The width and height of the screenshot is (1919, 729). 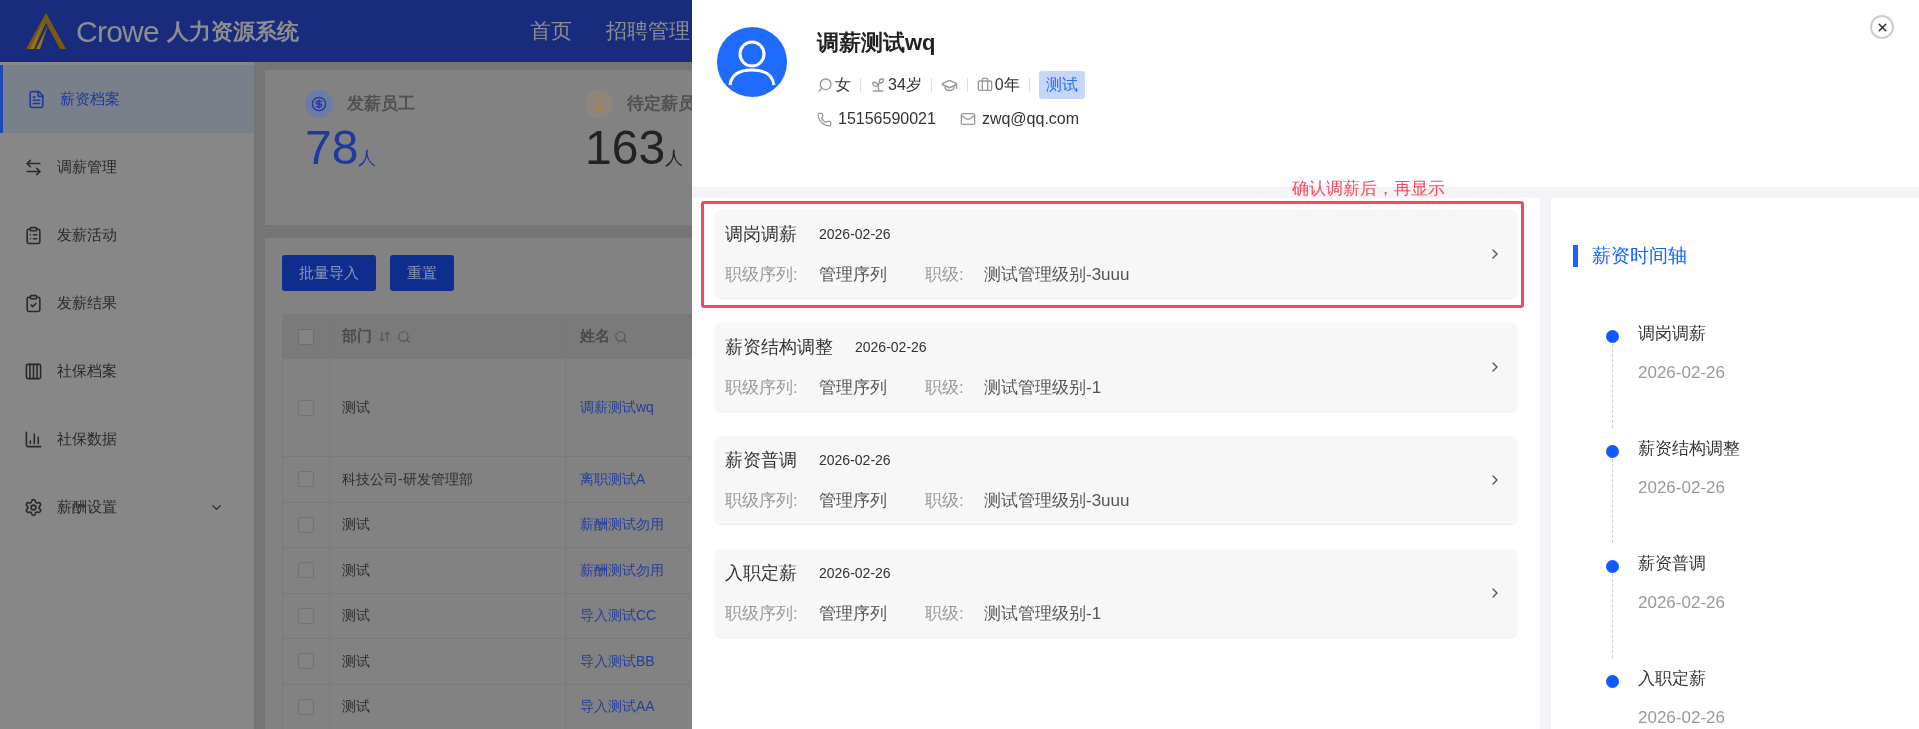 I want to click on timeline-event: 薪资普调, so click(x=1672, y=563).